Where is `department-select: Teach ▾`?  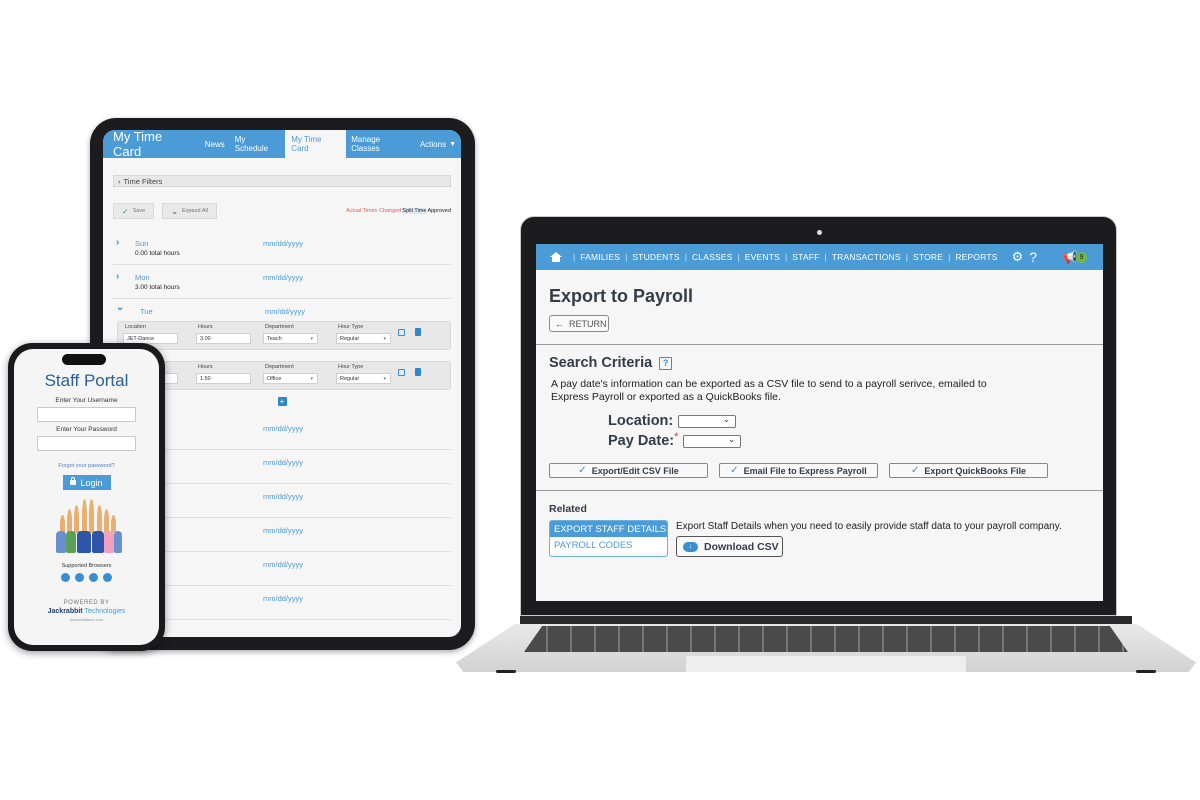
department-select: Teach ▾ is located at coordinates (290, 338).